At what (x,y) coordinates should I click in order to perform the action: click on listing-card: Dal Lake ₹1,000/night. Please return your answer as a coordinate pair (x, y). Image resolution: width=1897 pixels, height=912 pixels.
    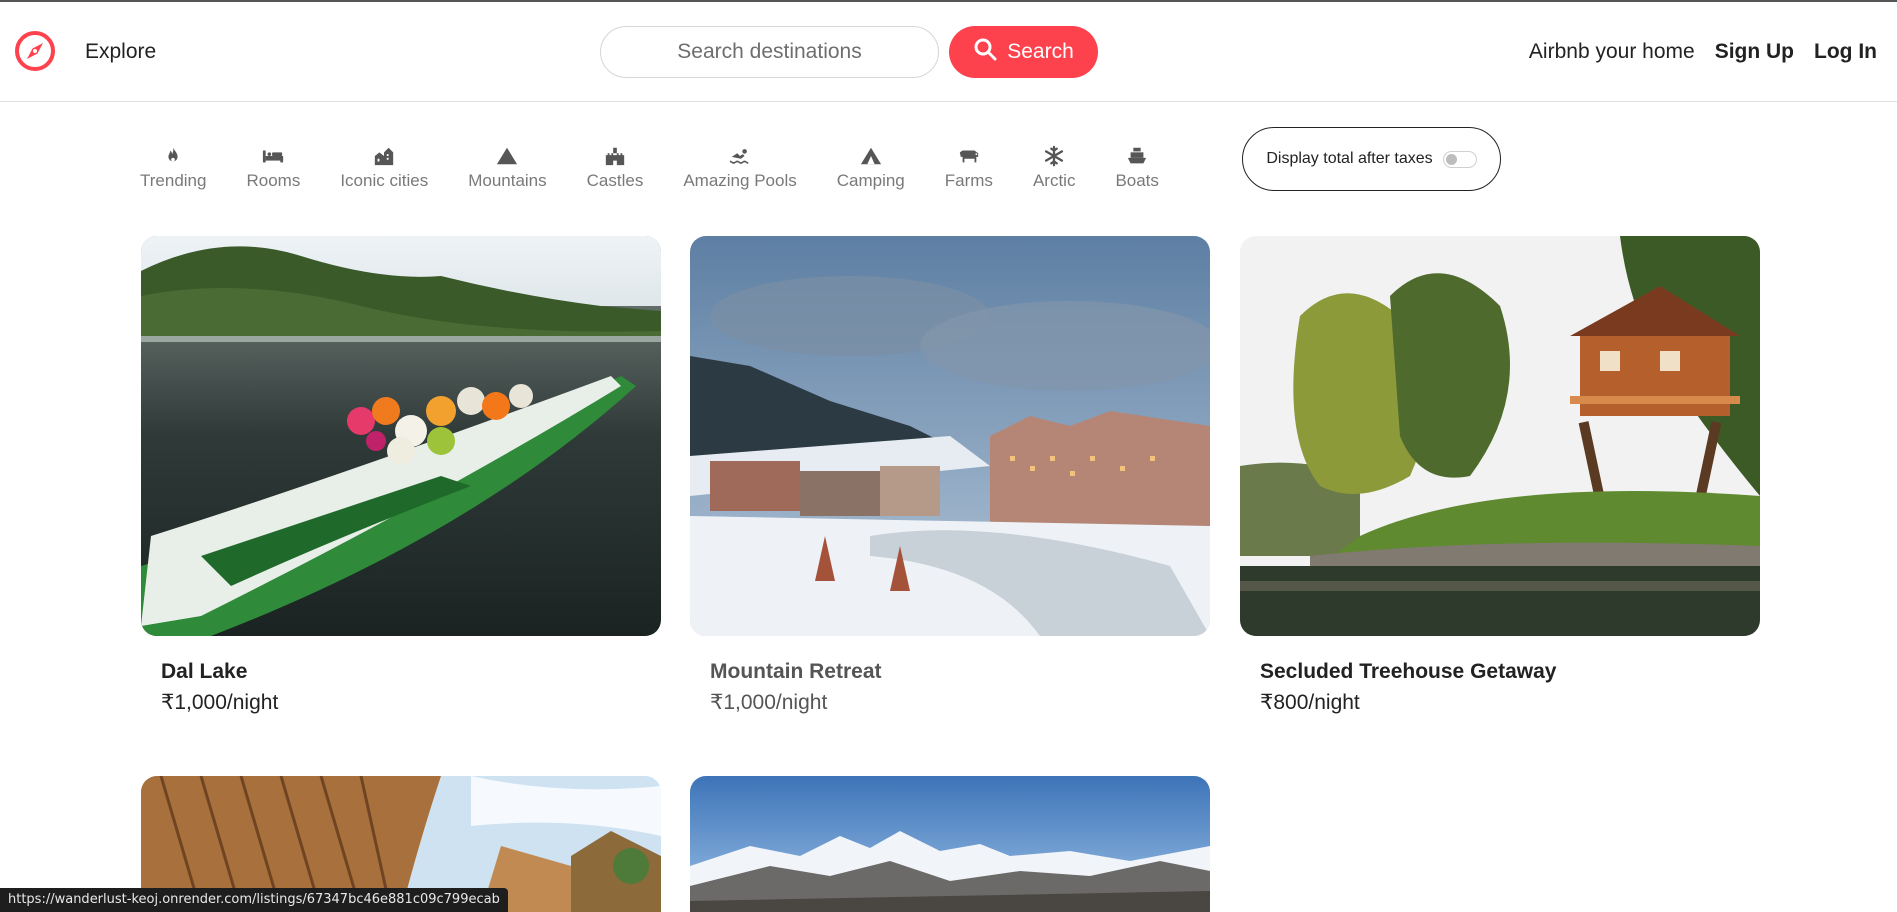
    Looking at the image, I should click on (401, 475).